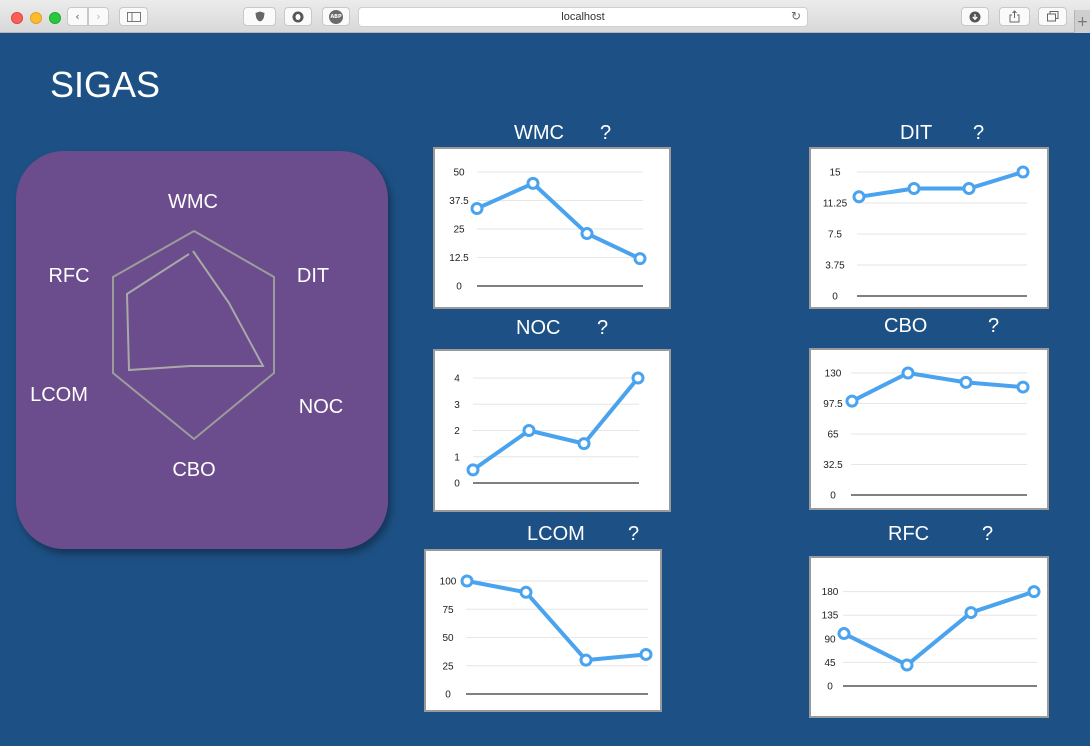  What do you see at coordinates (835, 266) in the screenshot?
I see `y-tick-label: 3.75` at bounding box center [835, 266].